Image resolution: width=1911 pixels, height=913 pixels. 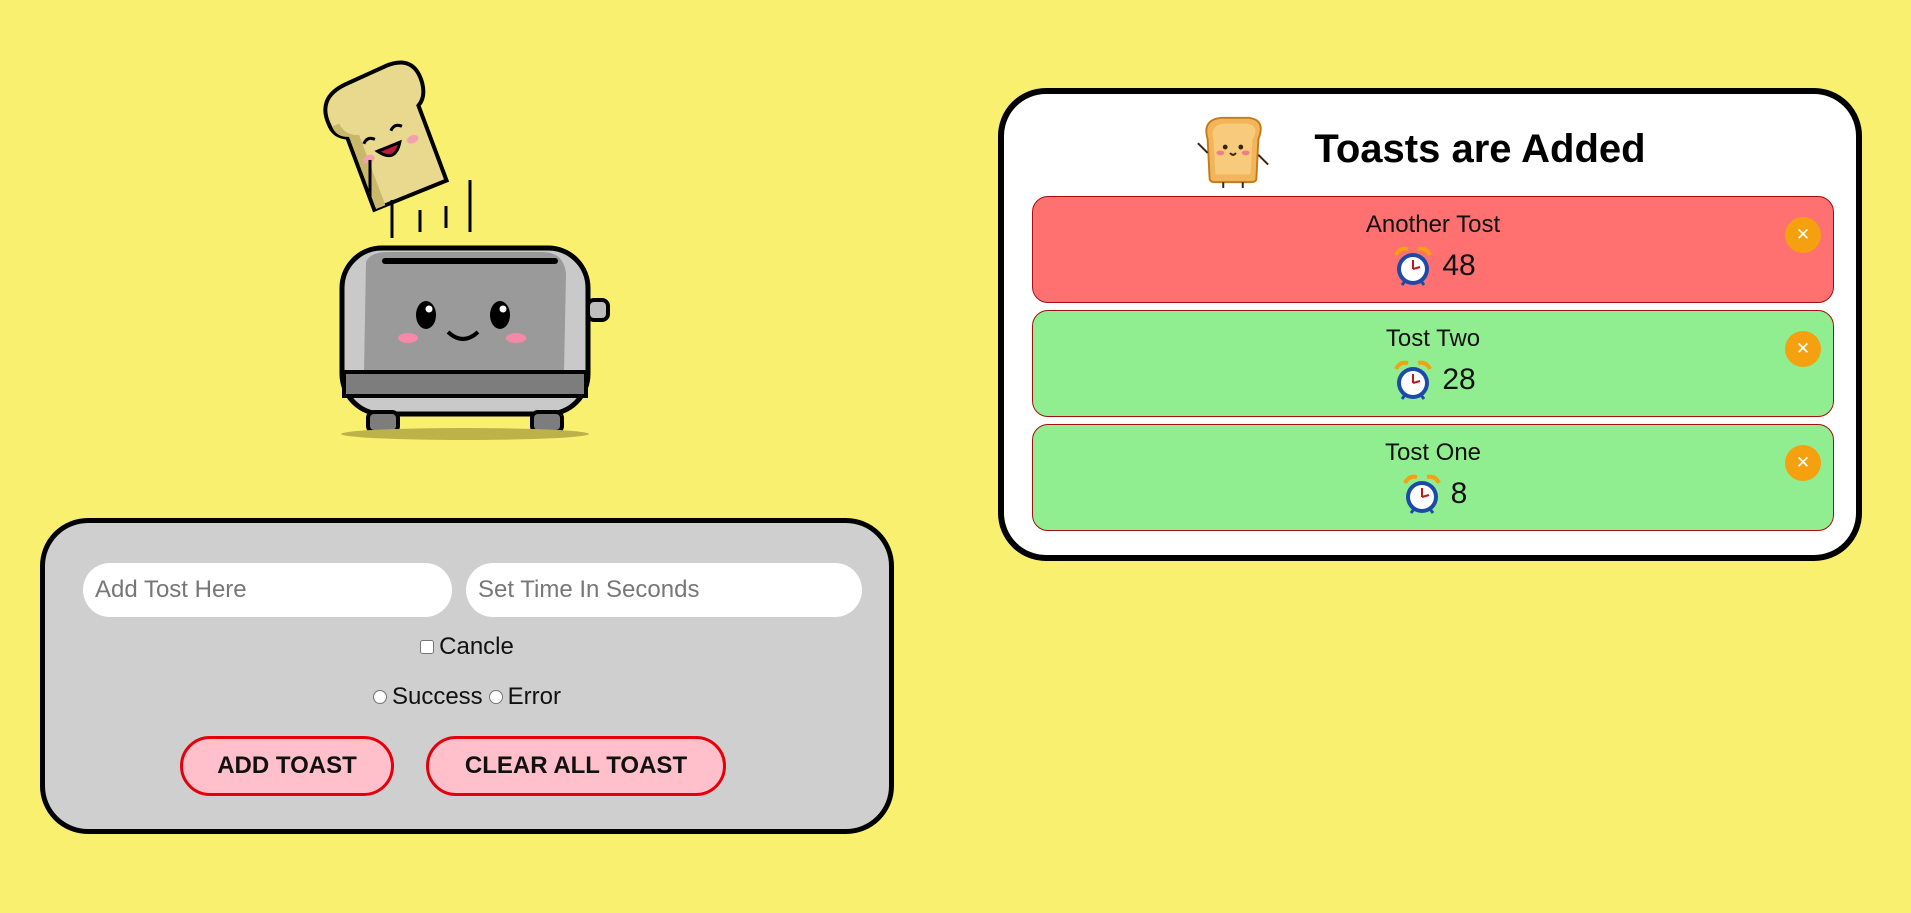 I want to click on toast-name: Tost Two, so click(x=1433, y=338).